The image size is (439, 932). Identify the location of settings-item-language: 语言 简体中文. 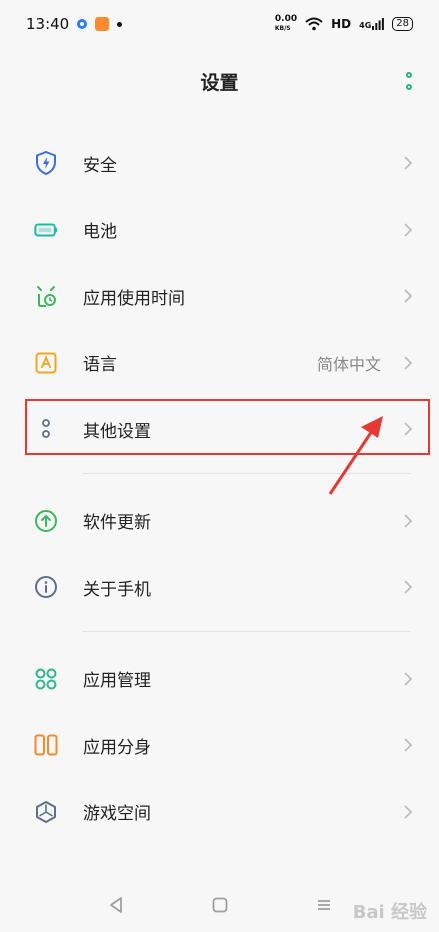
(219, 363).